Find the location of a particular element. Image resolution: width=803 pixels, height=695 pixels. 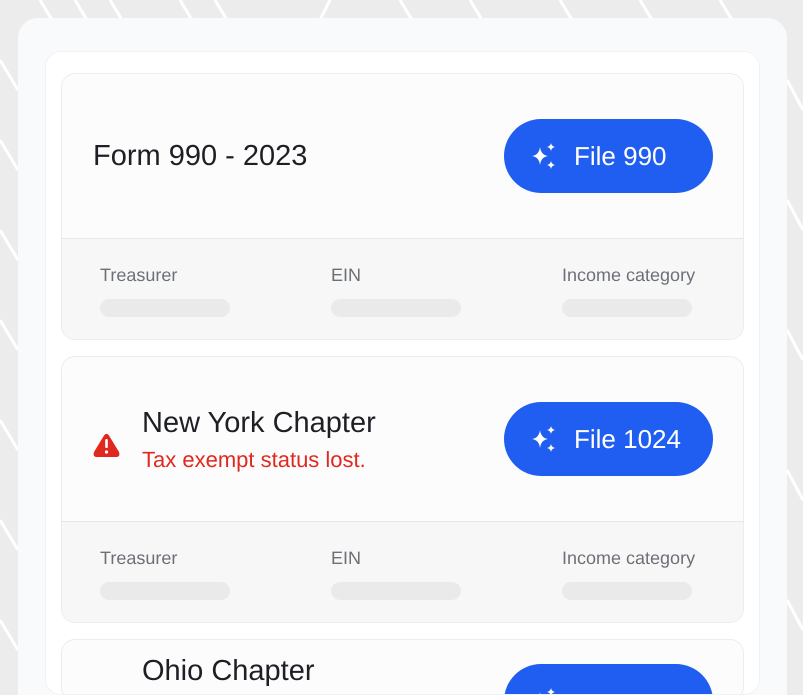

card-title: New York Chapter is located at coordinates (259, 423).